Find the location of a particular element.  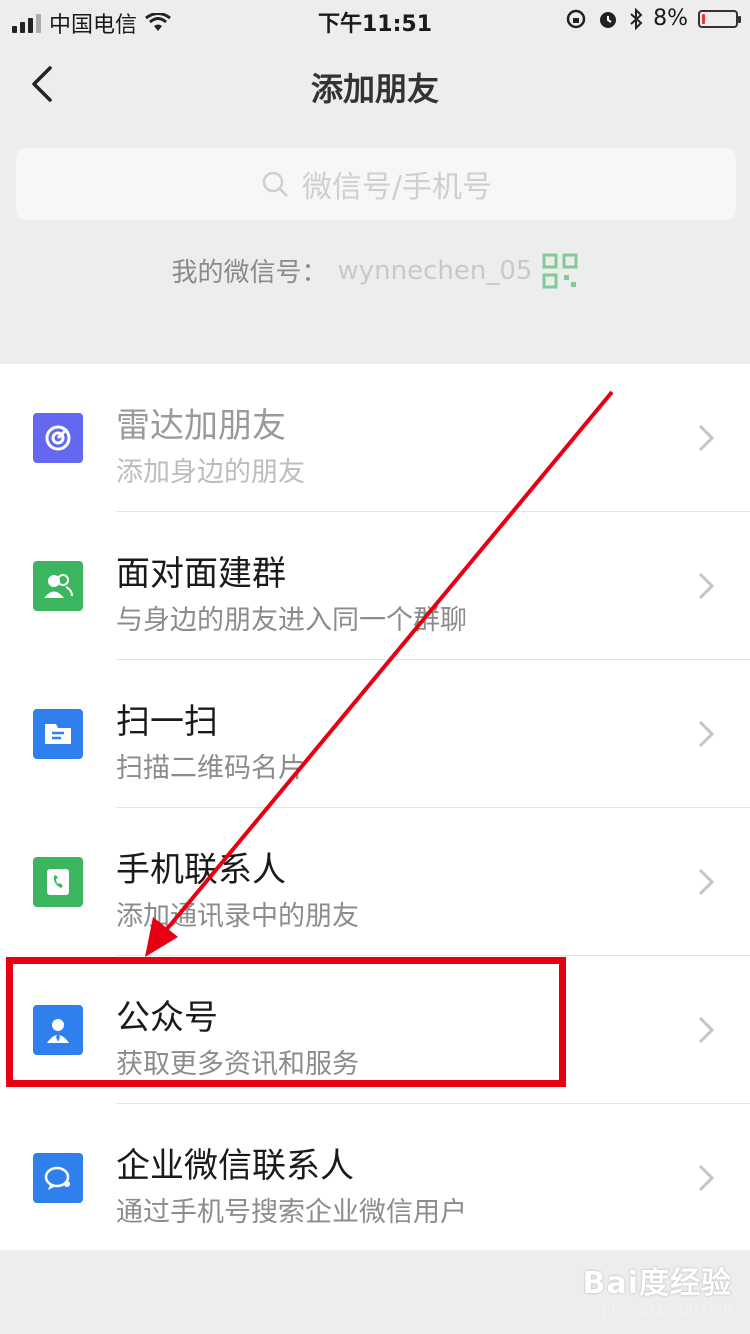

item-subtitle: 添加通讯录中的朋友 is located at coordinates (237, 916).